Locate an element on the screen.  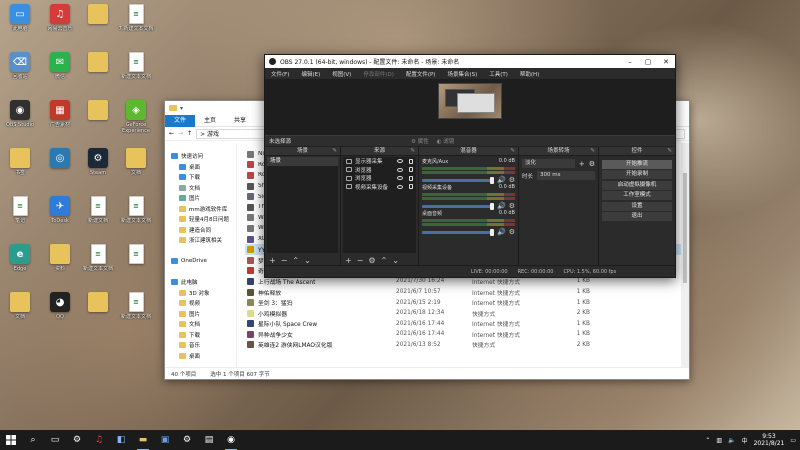
app2-taskbar-icon: ▣ is located at coordinates (165, 440).